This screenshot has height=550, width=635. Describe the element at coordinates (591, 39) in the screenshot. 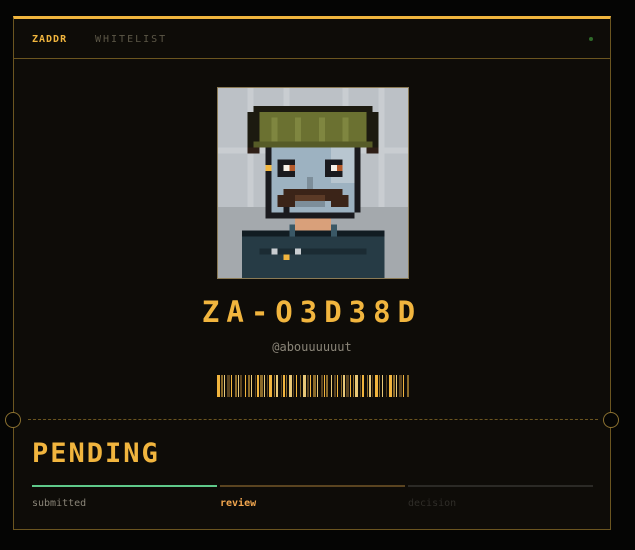

I see `status-dot` at that location.